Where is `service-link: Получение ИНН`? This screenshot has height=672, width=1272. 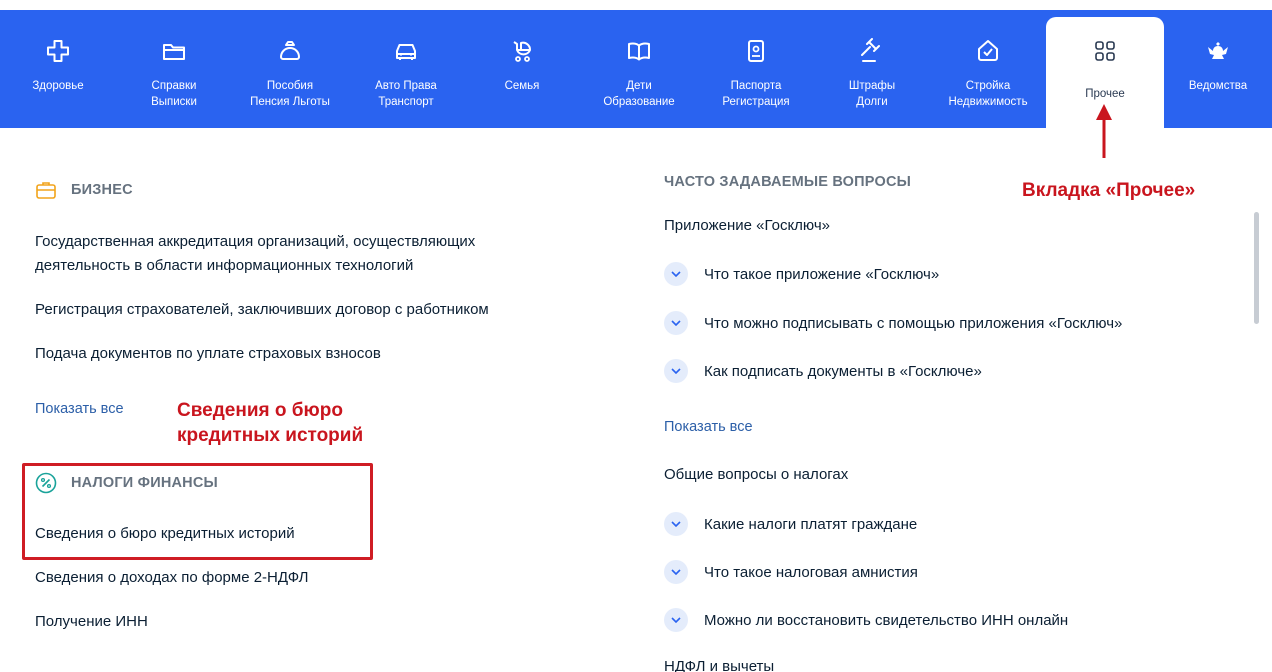
service-link: Получение ИНН is located at coordinates (295, 622).